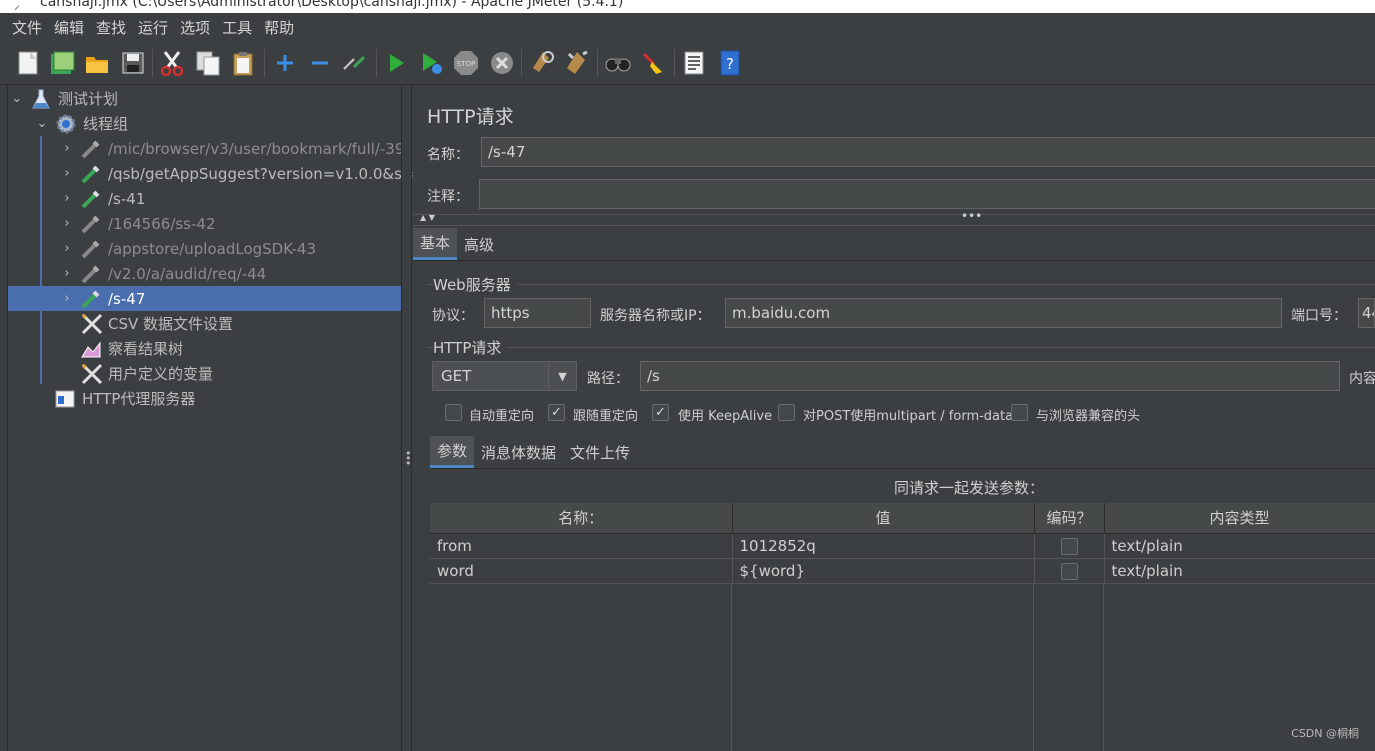  Describe the element at coordinates (581, 571) in the screenshot. I see `param-name: word` at that location.